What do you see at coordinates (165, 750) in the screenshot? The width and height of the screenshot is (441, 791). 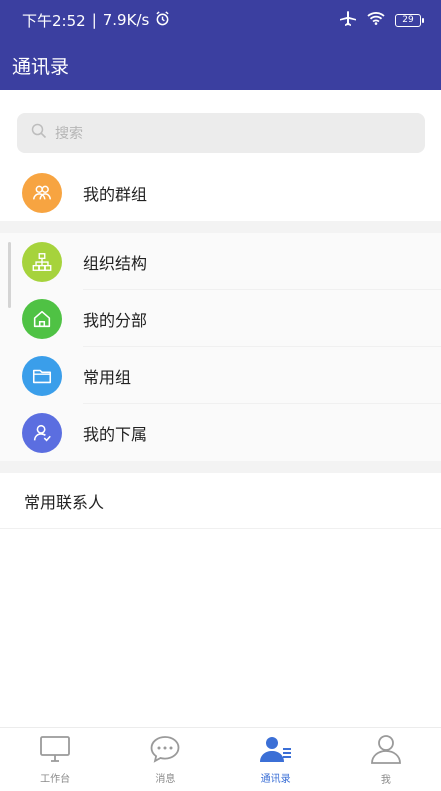 I see `chat-icon` at bounding box center [165, 750].